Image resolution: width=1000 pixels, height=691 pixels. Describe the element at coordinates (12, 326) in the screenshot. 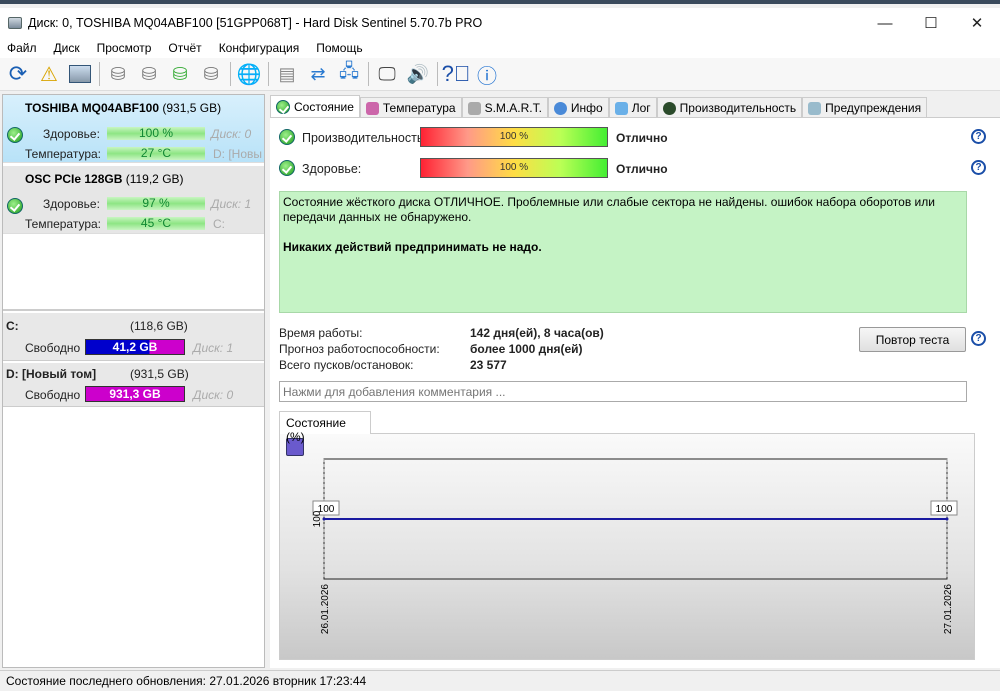

I see `volume-name: C:` at that location.